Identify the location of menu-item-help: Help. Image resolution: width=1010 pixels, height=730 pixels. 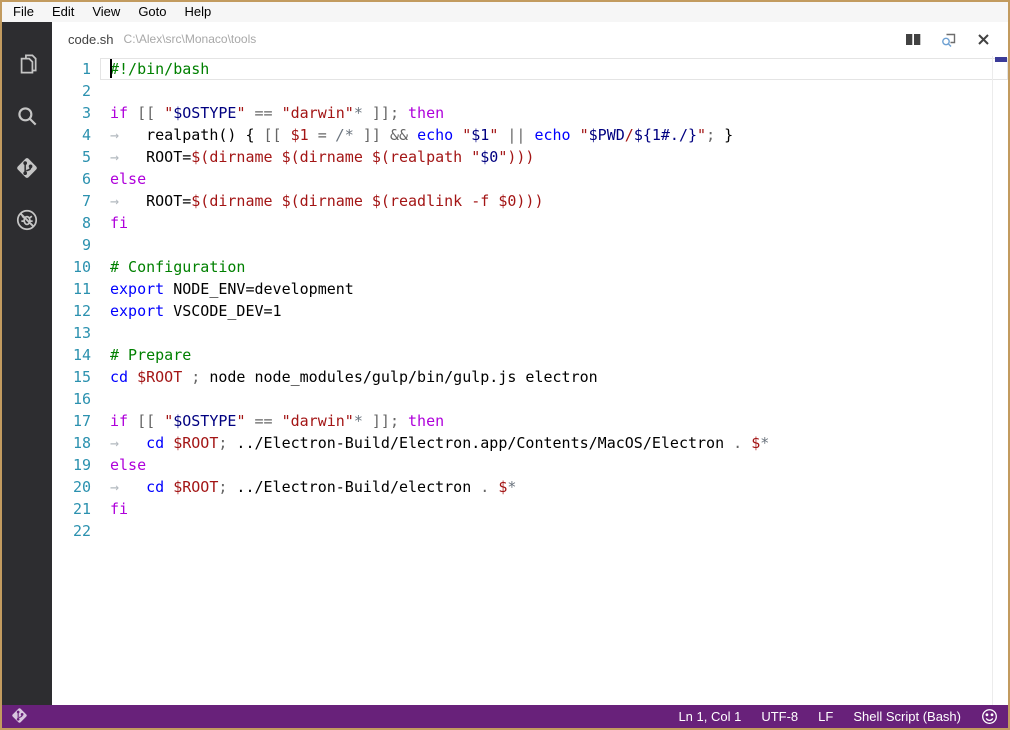
(198, 12).